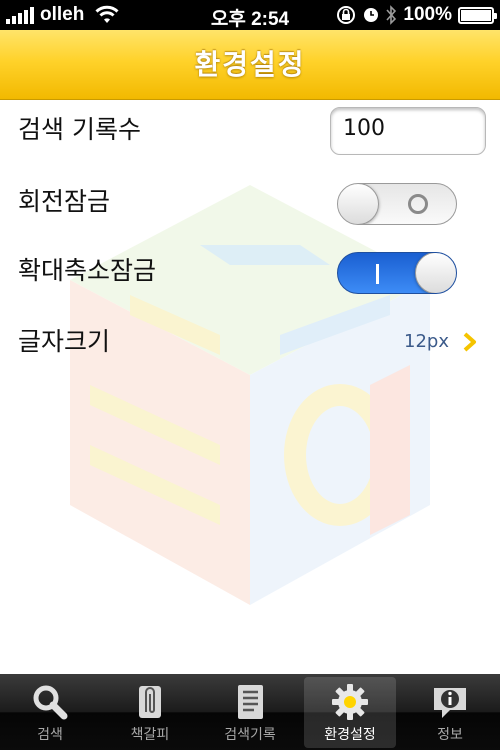 The image size is (500, 750). Describe the element at coordinates (450, 735) in the screenshot. I see `tab-label: 정보` at that location.